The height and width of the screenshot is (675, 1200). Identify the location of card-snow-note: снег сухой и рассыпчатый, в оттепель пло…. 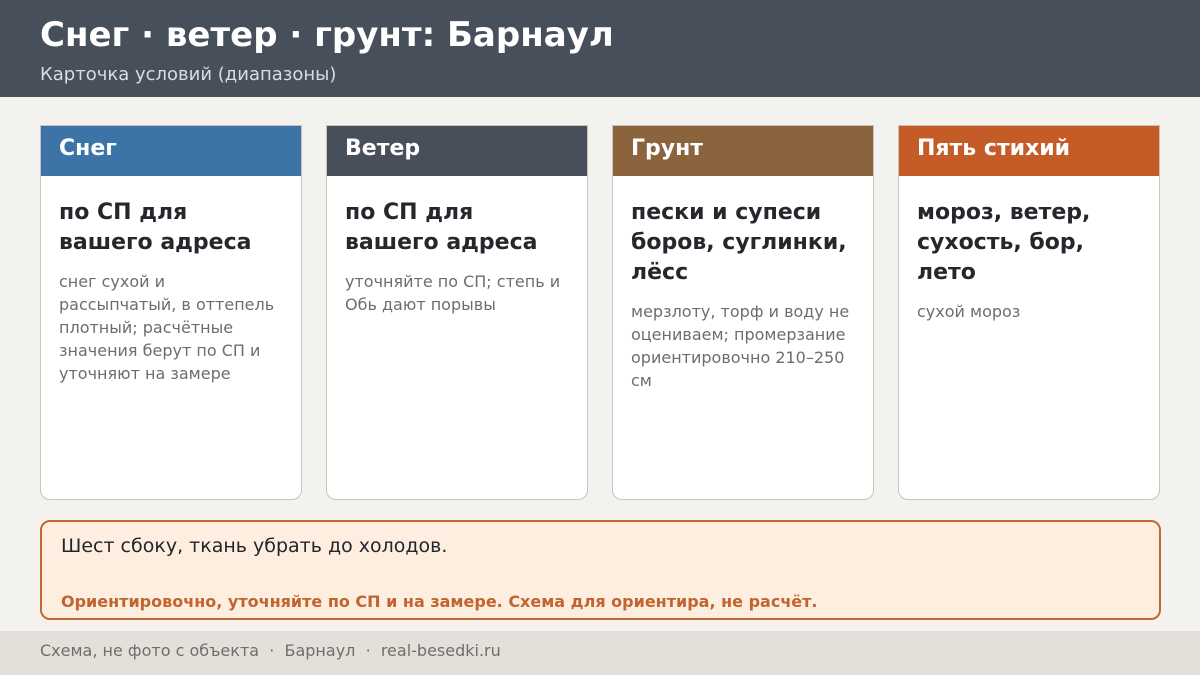
(167, 327).